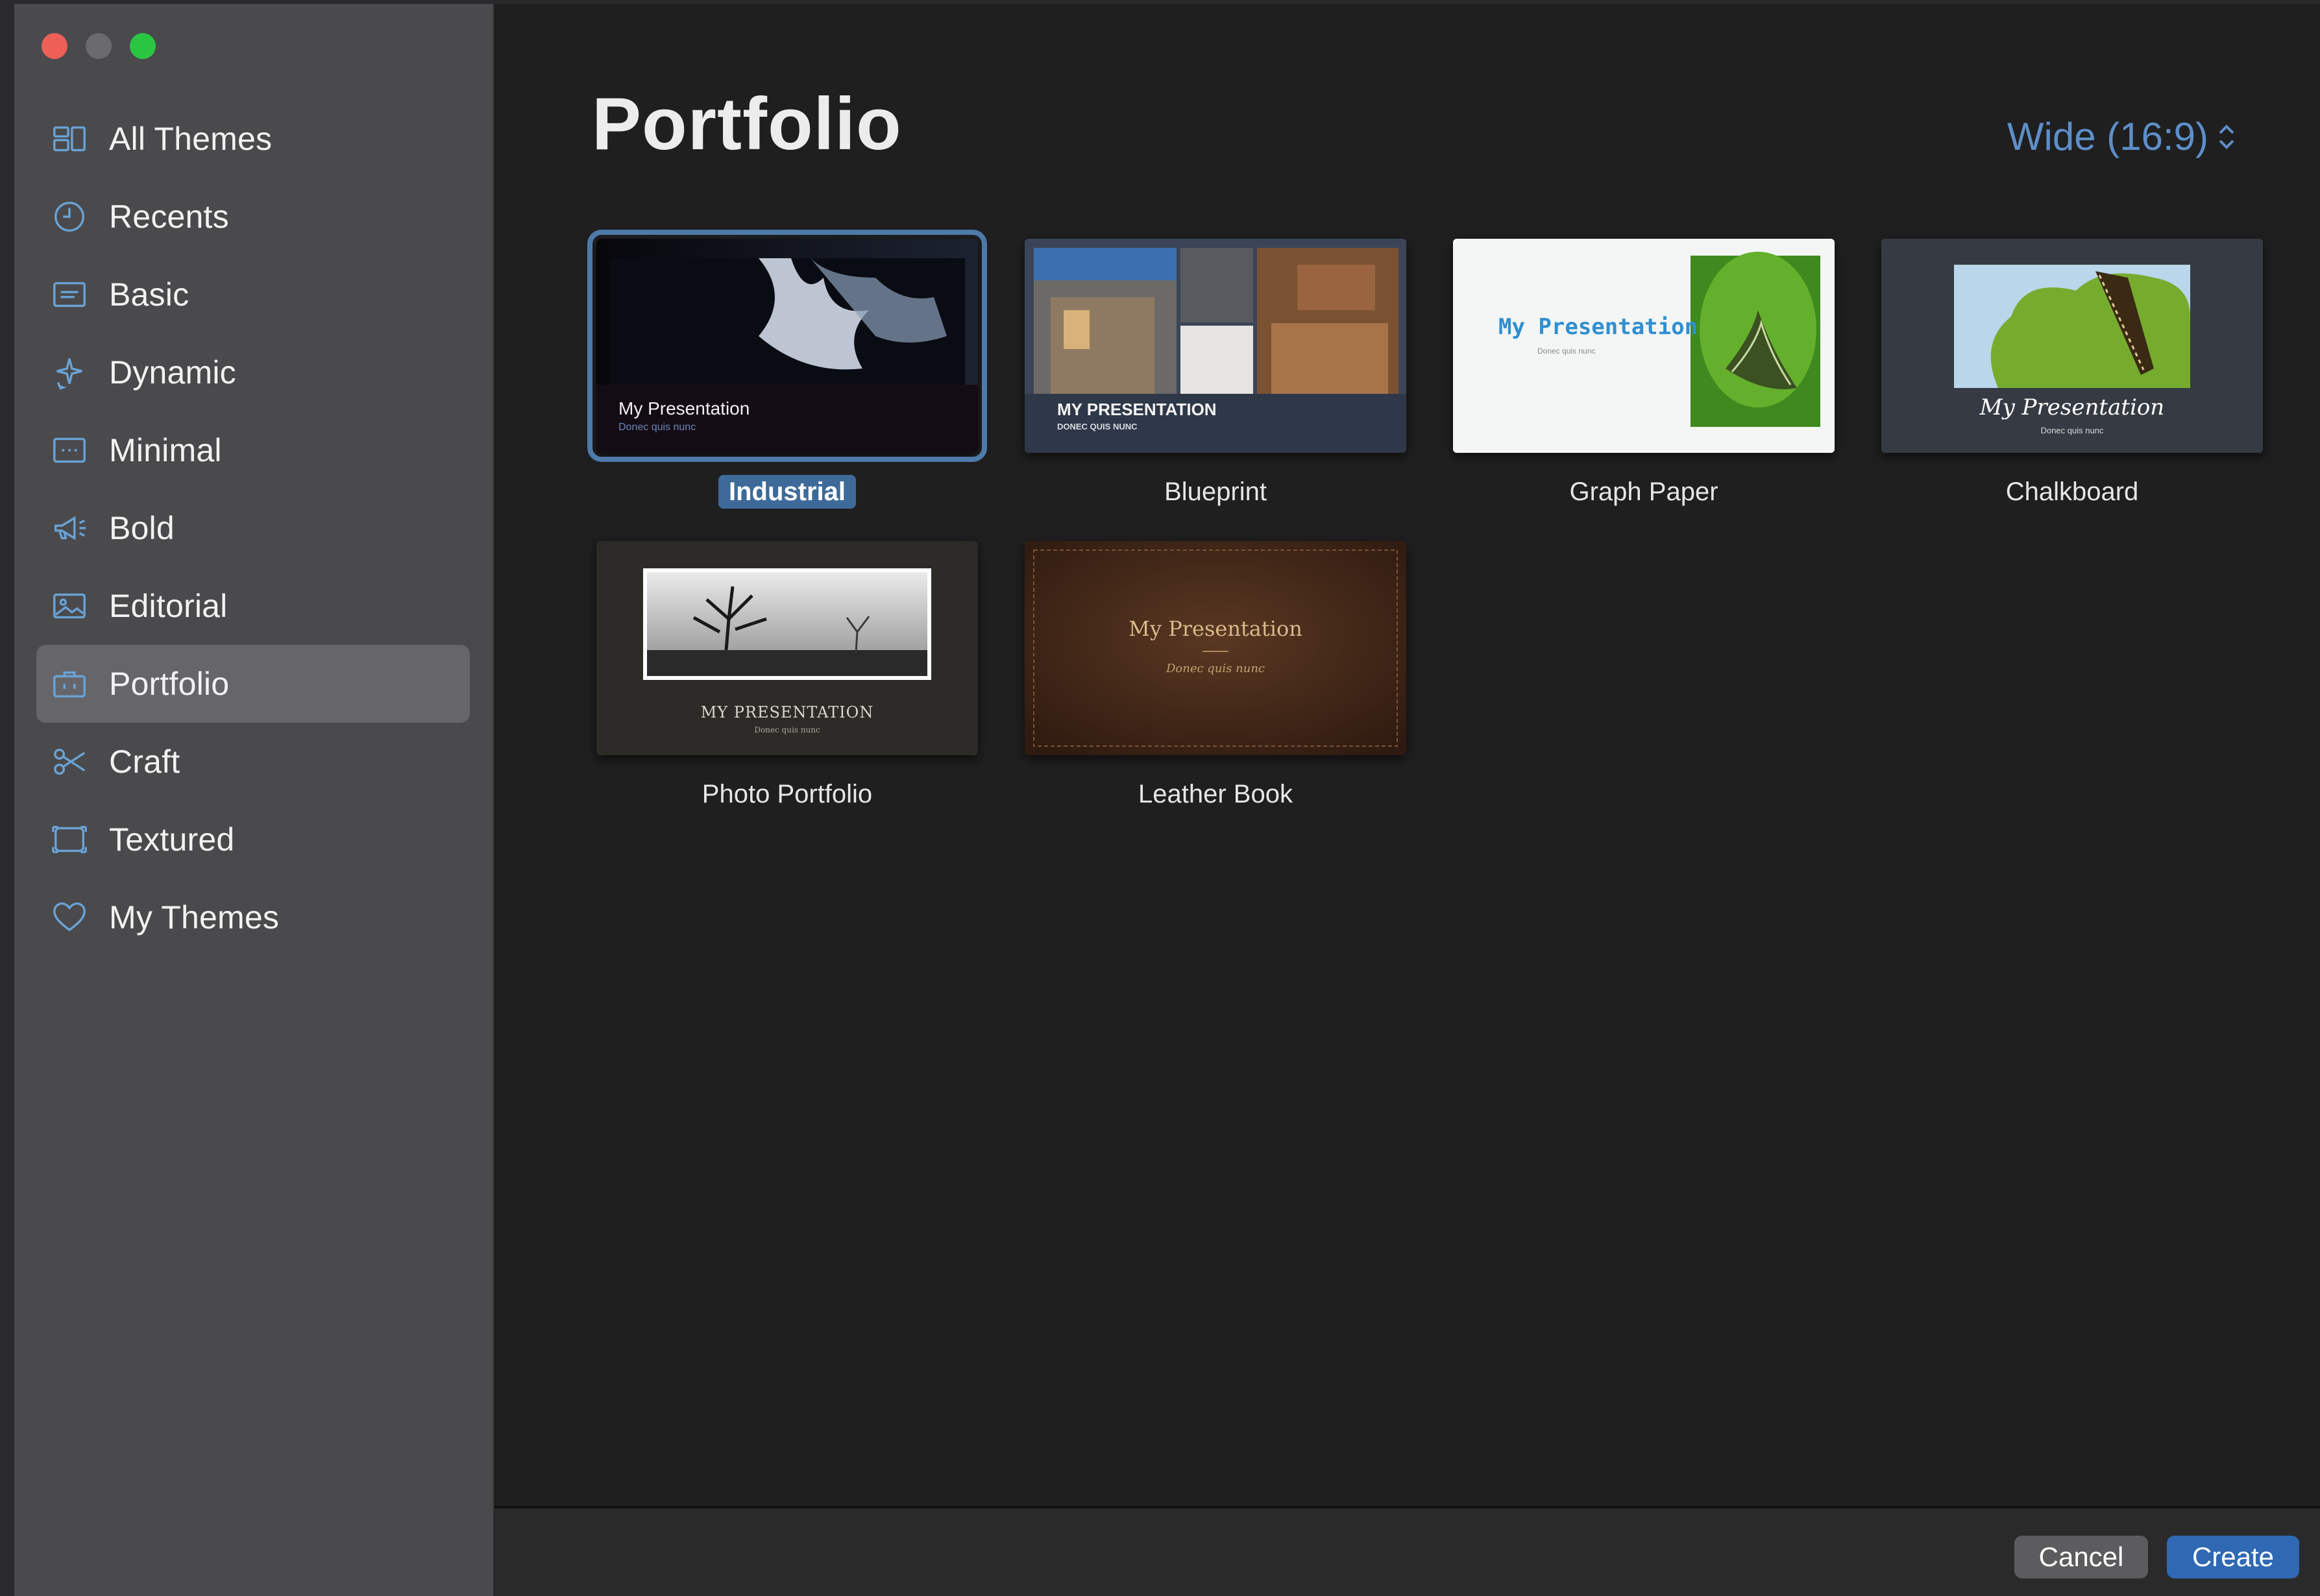  What do you see at coordinates (1215, 794) in the screenshot?
I see `theme-name: Leather Book` at bounding box center [1215, 794].